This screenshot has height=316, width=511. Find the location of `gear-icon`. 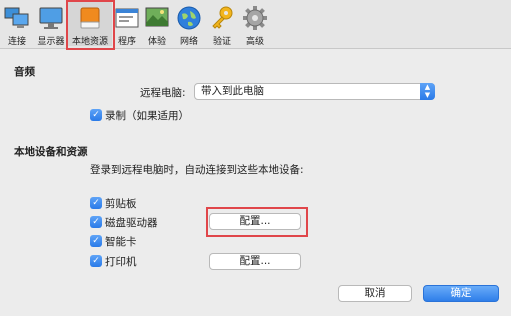

gear-icon is located at coordinates (255, 18).